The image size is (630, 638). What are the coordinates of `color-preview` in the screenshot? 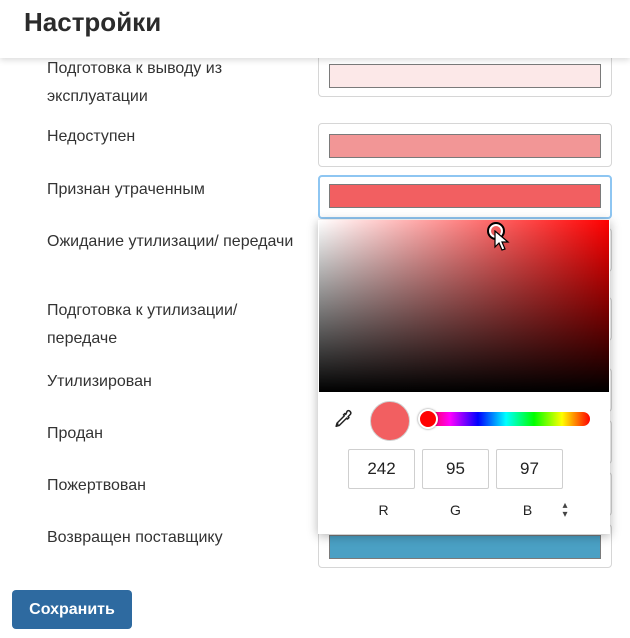 It's located at (390, 421).